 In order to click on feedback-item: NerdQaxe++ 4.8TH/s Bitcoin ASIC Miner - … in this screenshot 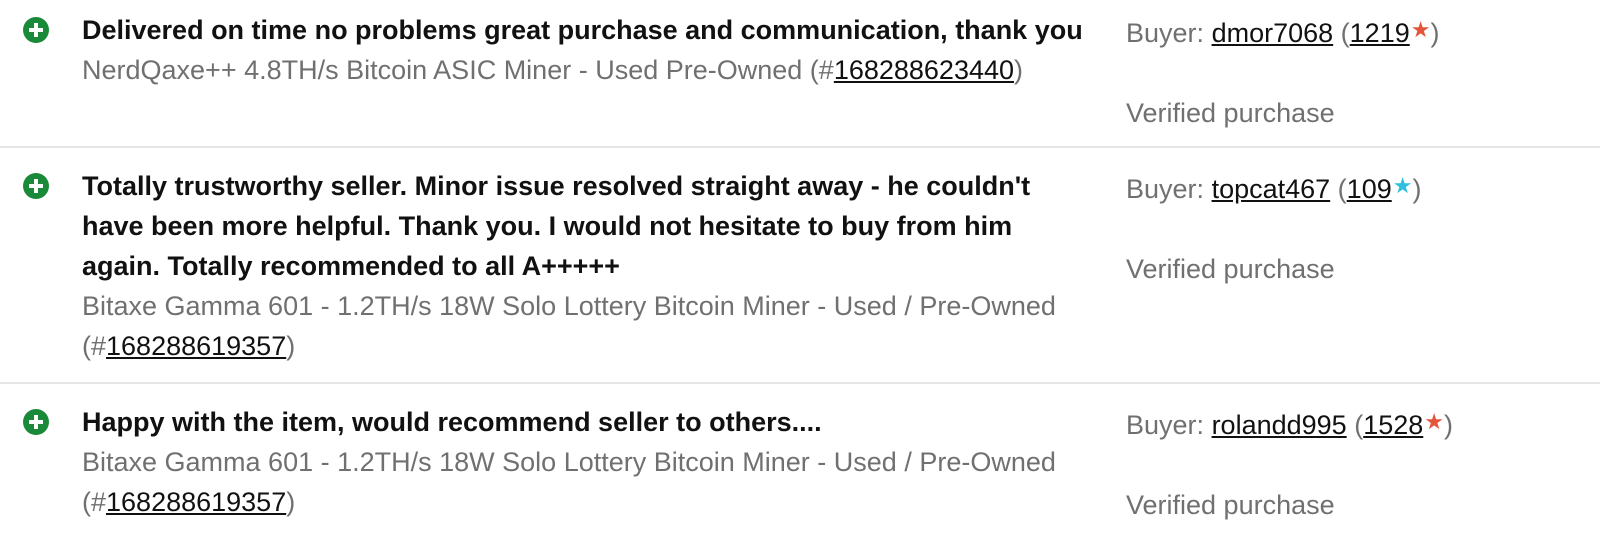, I will do `click(553, 70)`.